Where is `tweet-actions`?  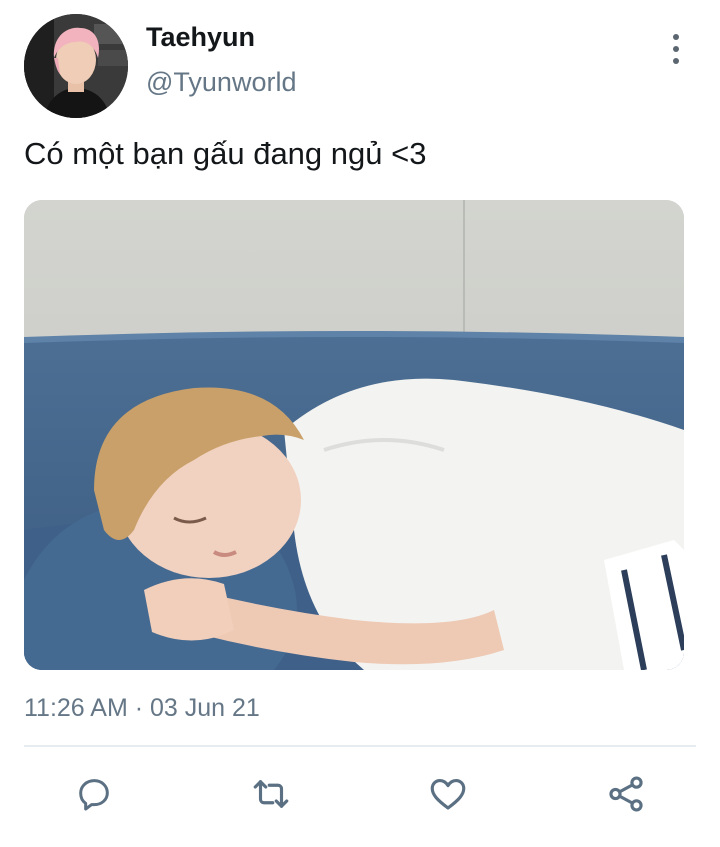 tweet-actions is located at coordinates (360, 795).